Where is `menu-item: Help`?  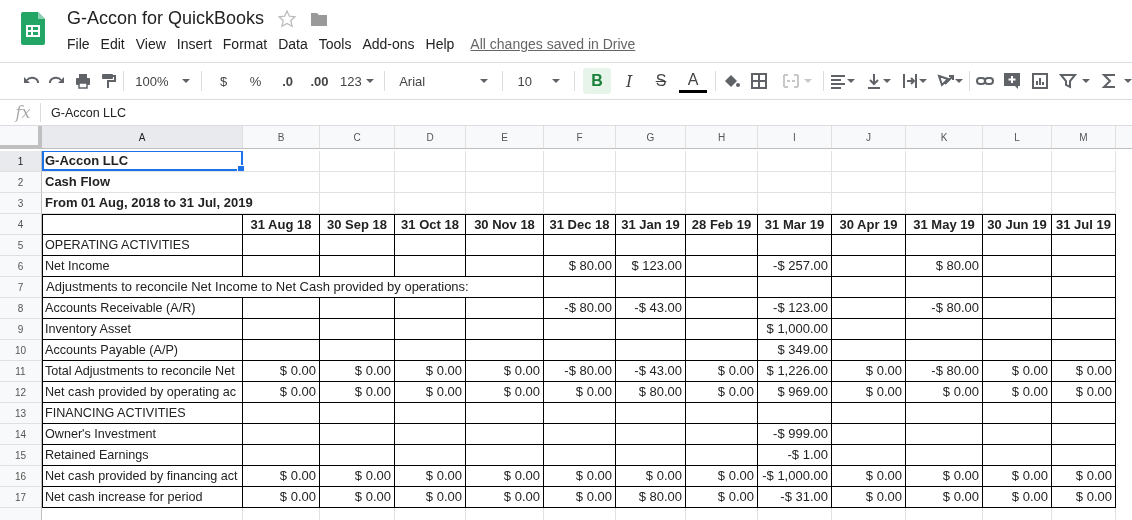 menu-item: Help is located at coordinates (440, 44).